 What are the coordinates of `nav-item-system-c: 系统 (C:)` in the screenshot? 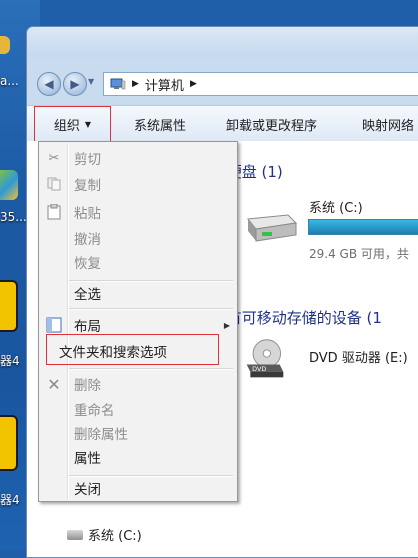 It's located at (104, 534).